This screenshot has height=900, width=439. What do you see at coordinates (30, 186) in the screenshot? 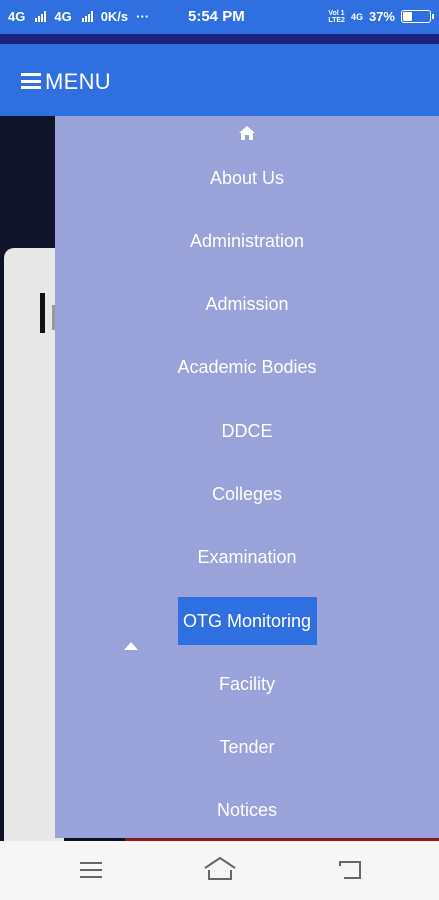
I see `background-banner` at bounding box center [30, 186].